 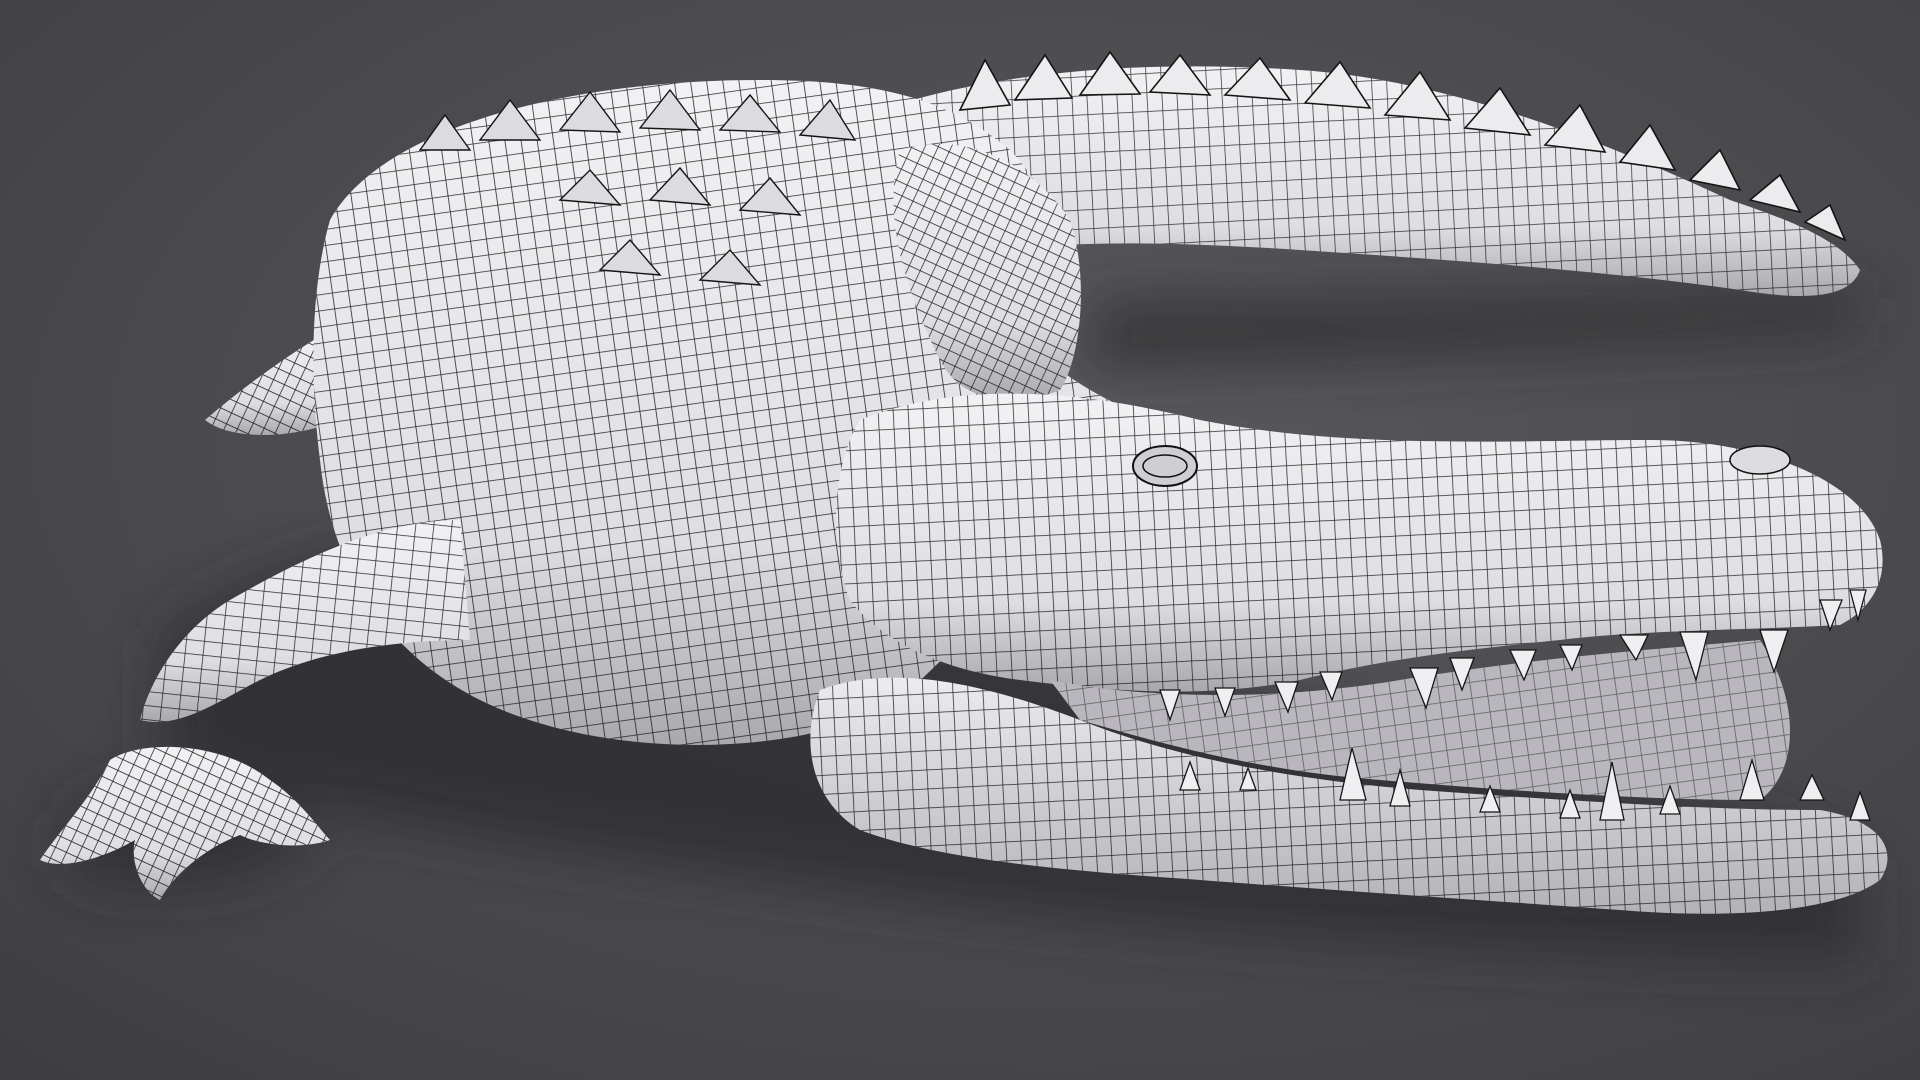 What do you see at coordinates (1760, 460) in the screenshot?
I see `nostril` at bounding box center [1760, 460].